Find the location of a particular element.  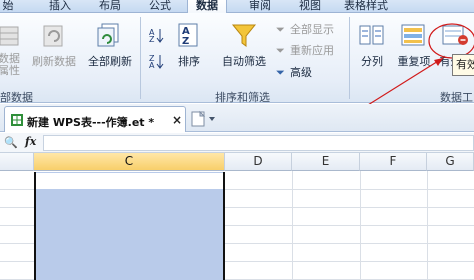

sort-button: A Z 排序 is located at coordinates (189, 46).